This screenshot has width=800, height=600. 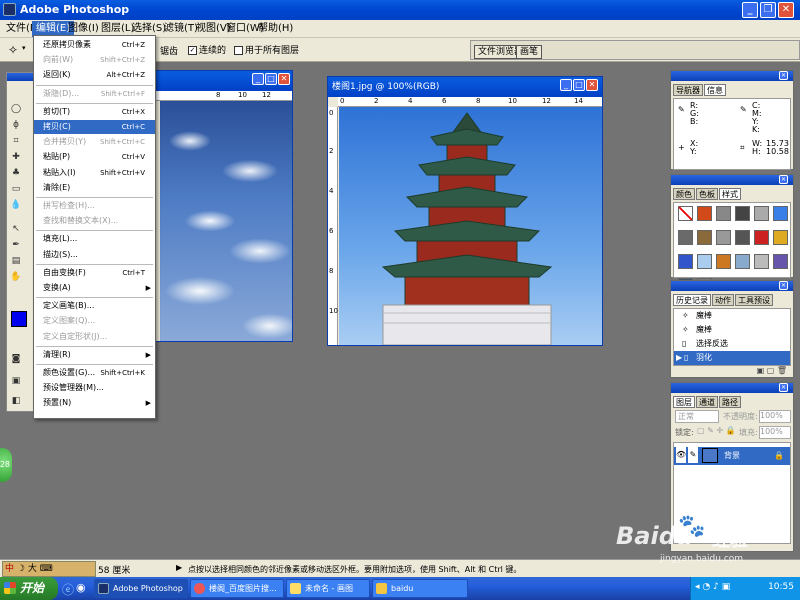 I want to click on contiguous-checkbox: ✓ 连续的, so click(x=207, y=49).